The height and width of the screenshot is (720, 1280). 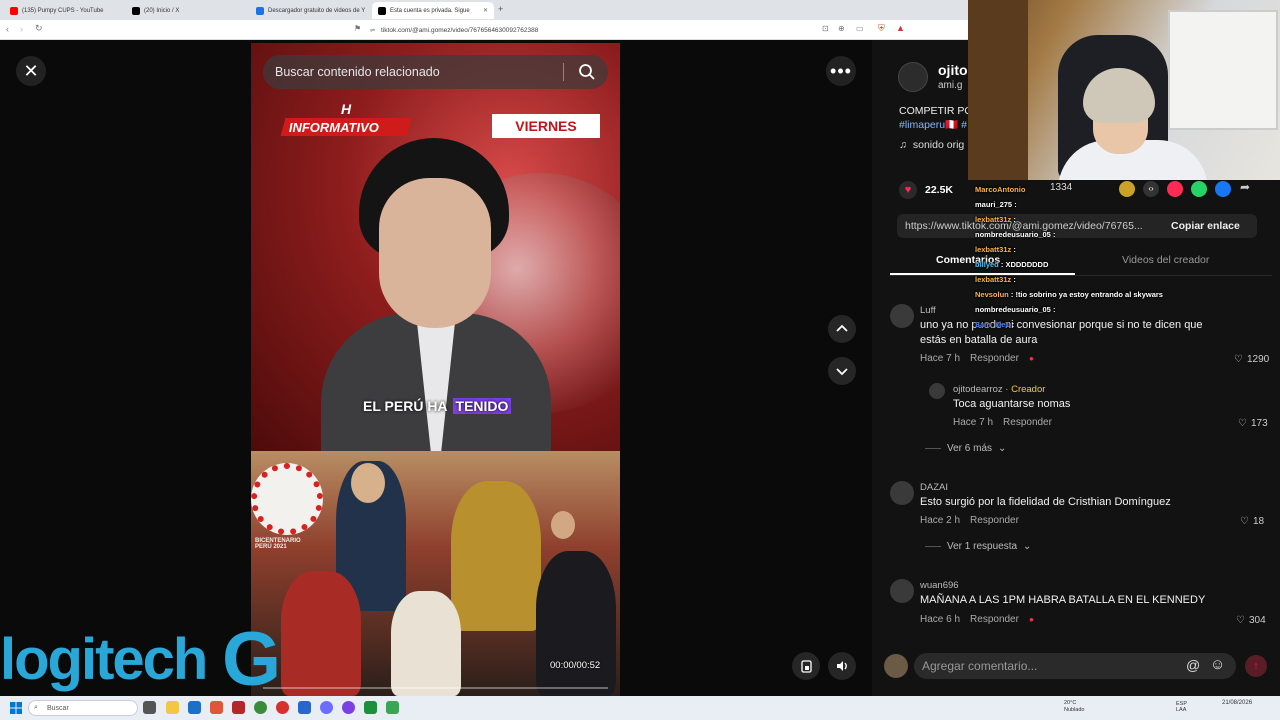 I want to click on video-progress-bar, so click(x=435, y=688).